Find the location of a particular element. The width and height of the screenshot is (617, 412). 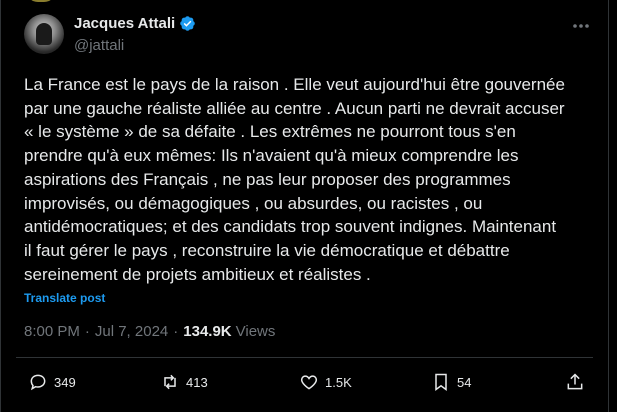

heart-icon is located at coordinates (309, 382).